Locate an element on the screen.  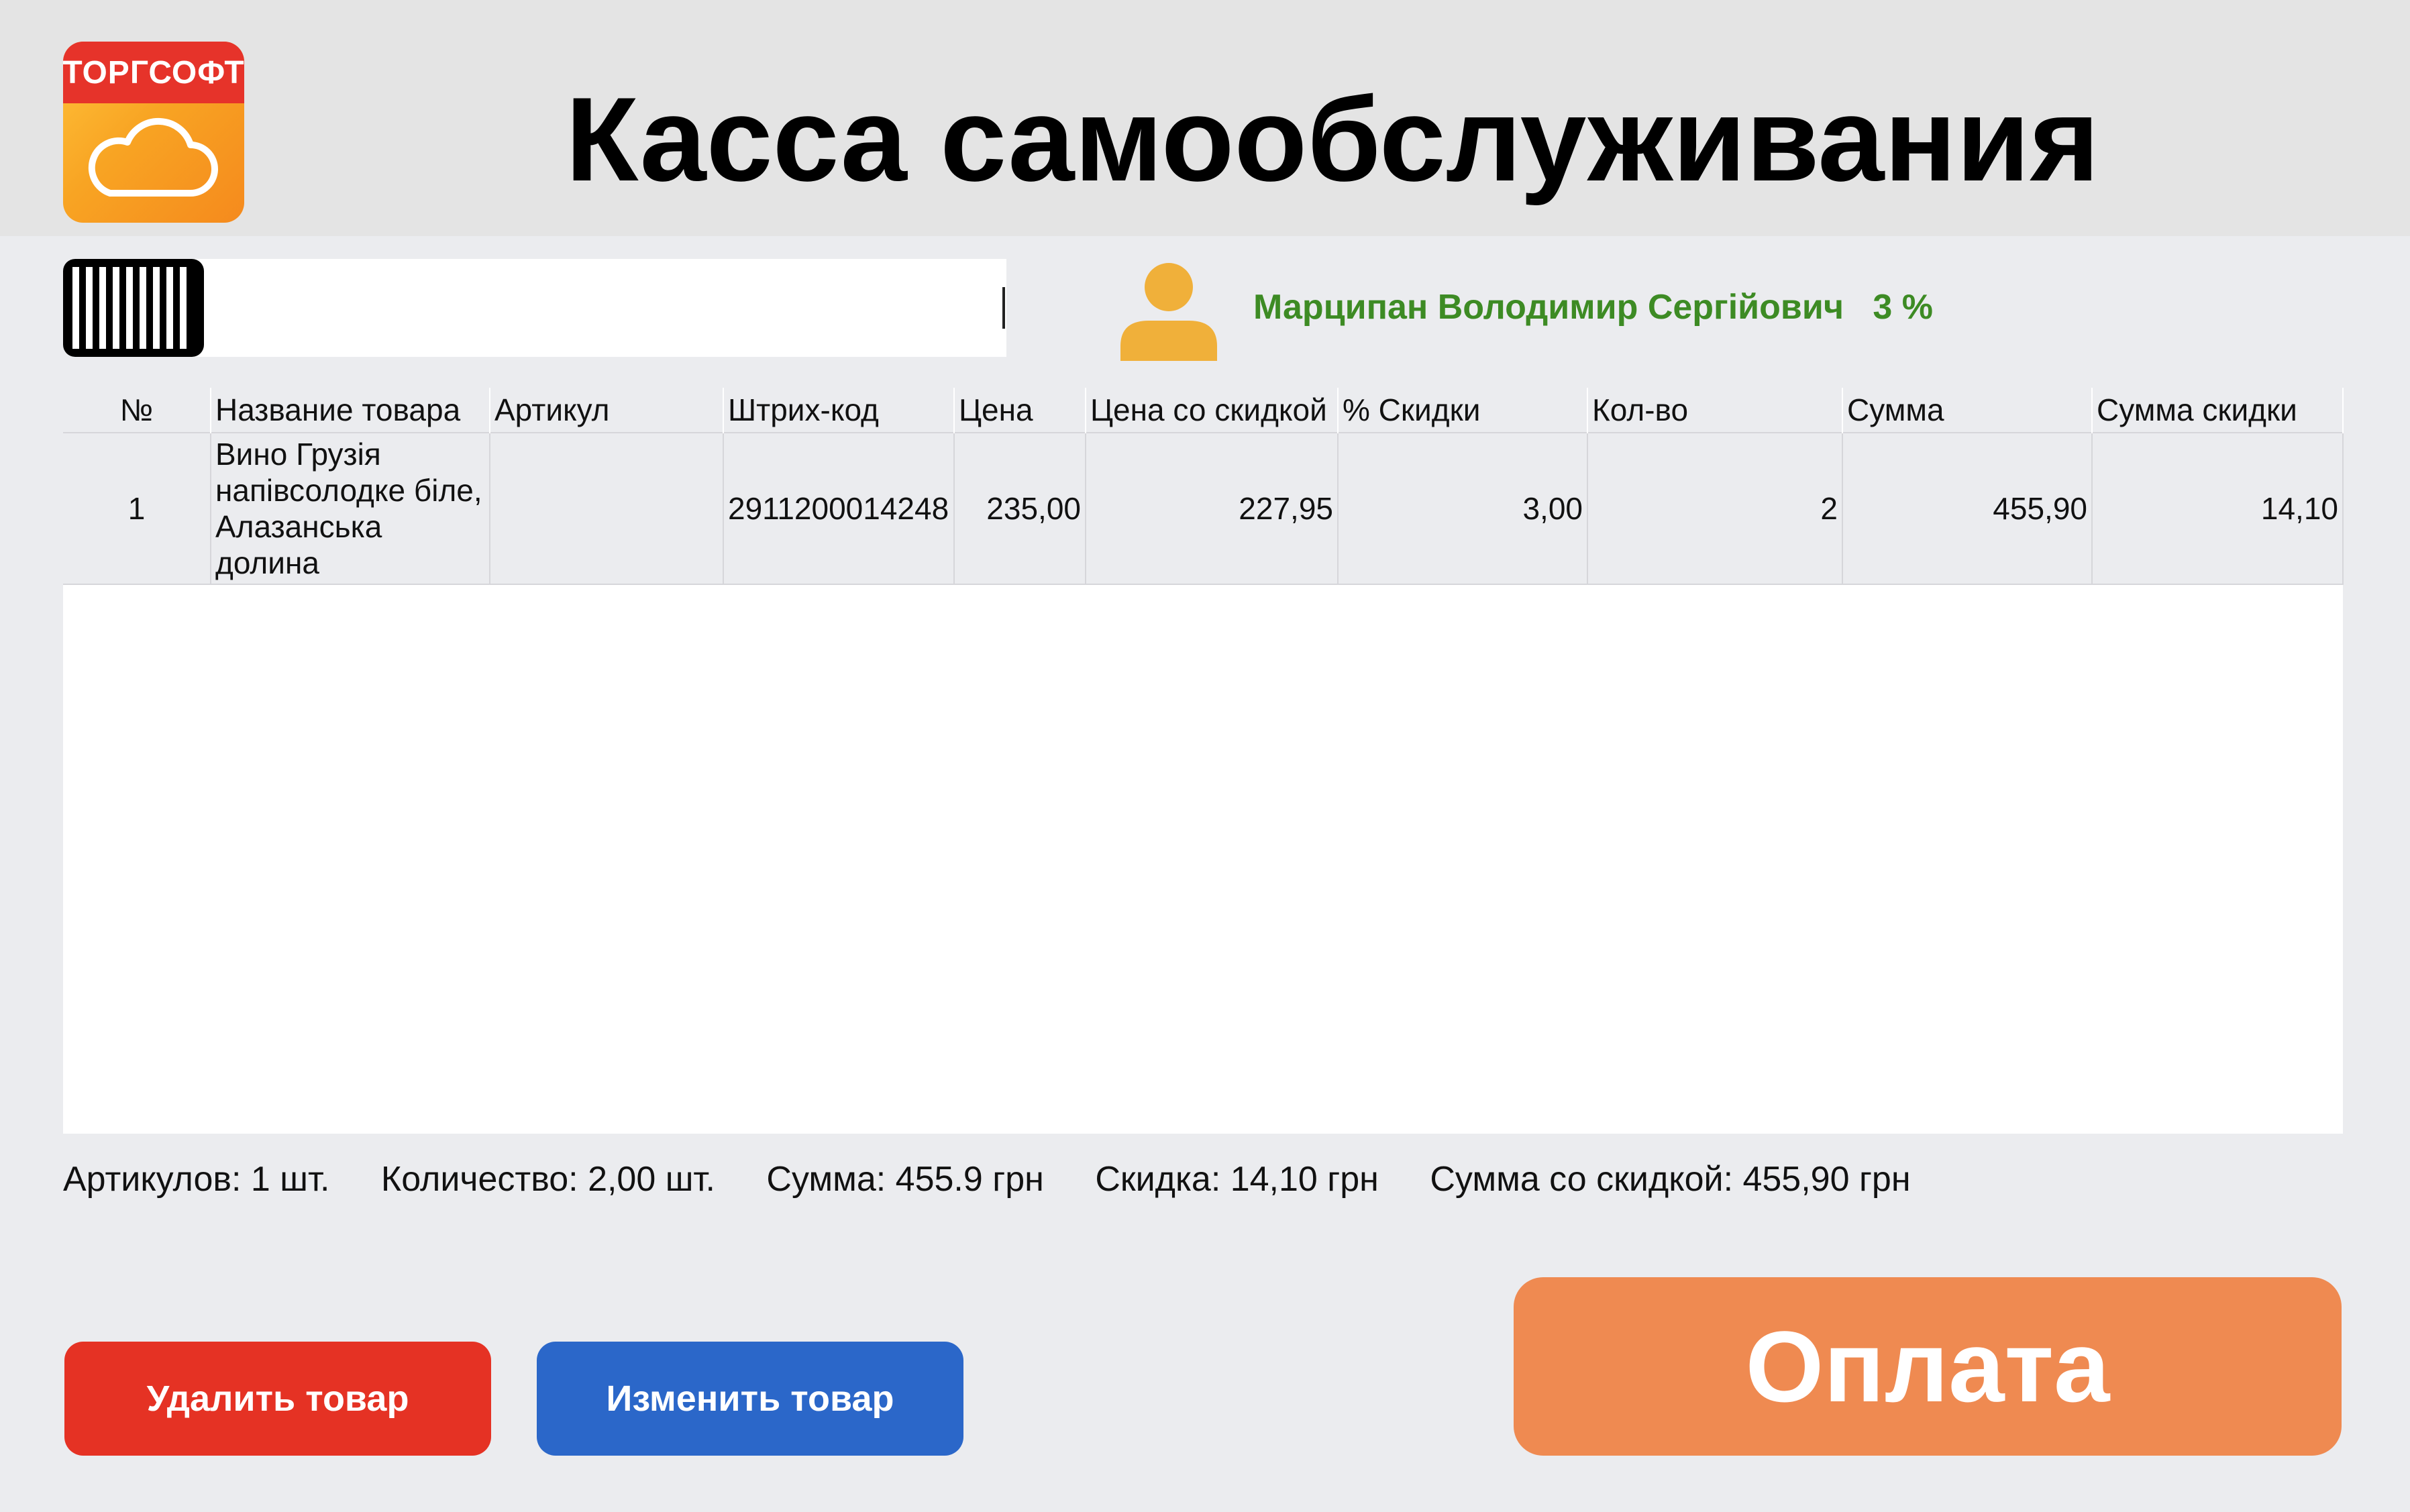
total-discount: Скидка: 14,10 грн is located at coordinates (1237, 1179).